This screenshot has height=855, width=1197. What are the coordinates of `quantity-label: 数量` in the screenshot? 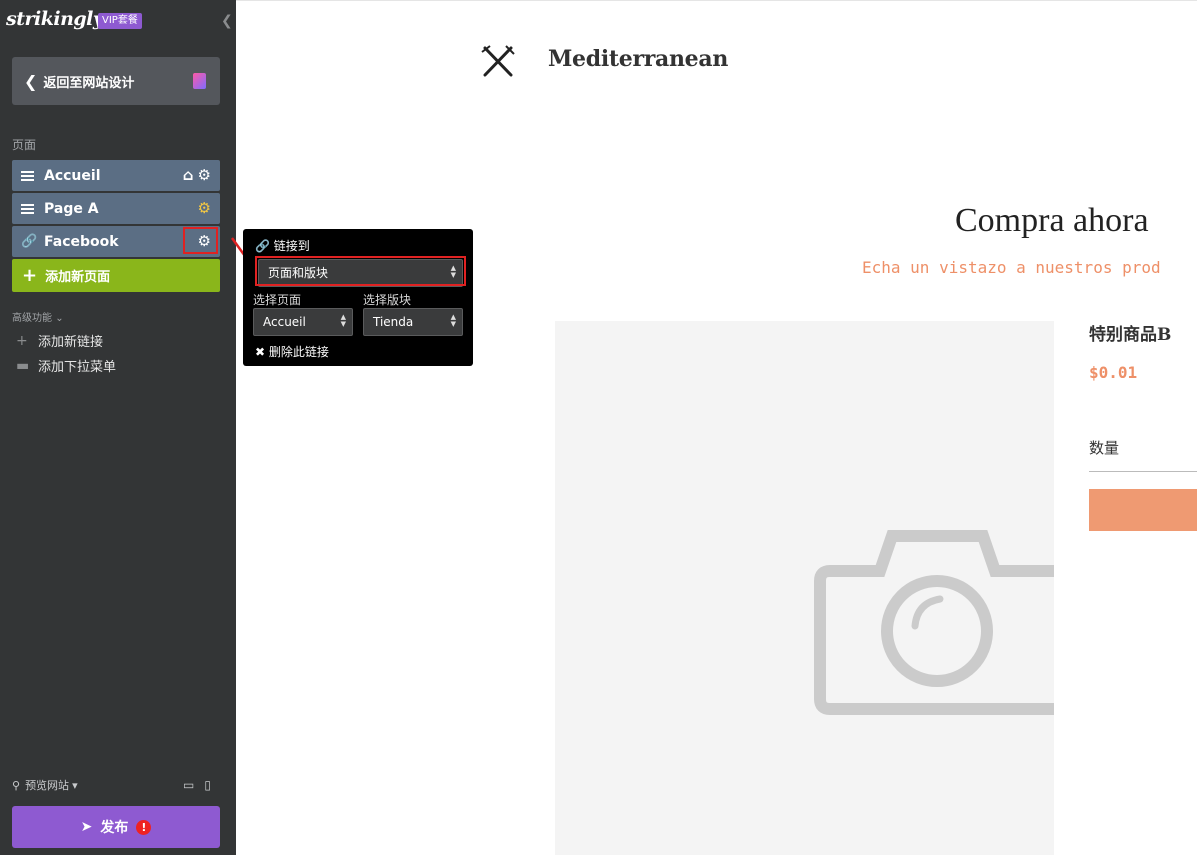 It's located at (1104, 448).